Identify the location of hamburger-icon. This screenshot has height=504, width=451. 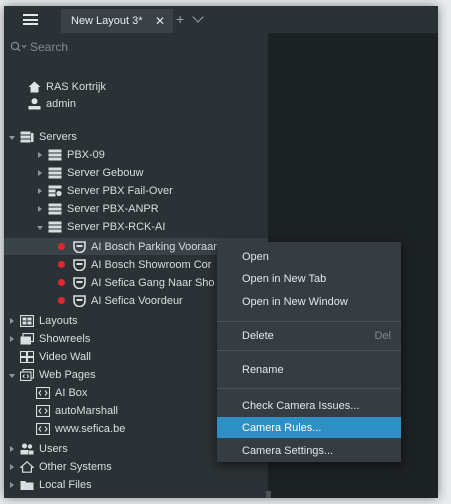
(30, 19).